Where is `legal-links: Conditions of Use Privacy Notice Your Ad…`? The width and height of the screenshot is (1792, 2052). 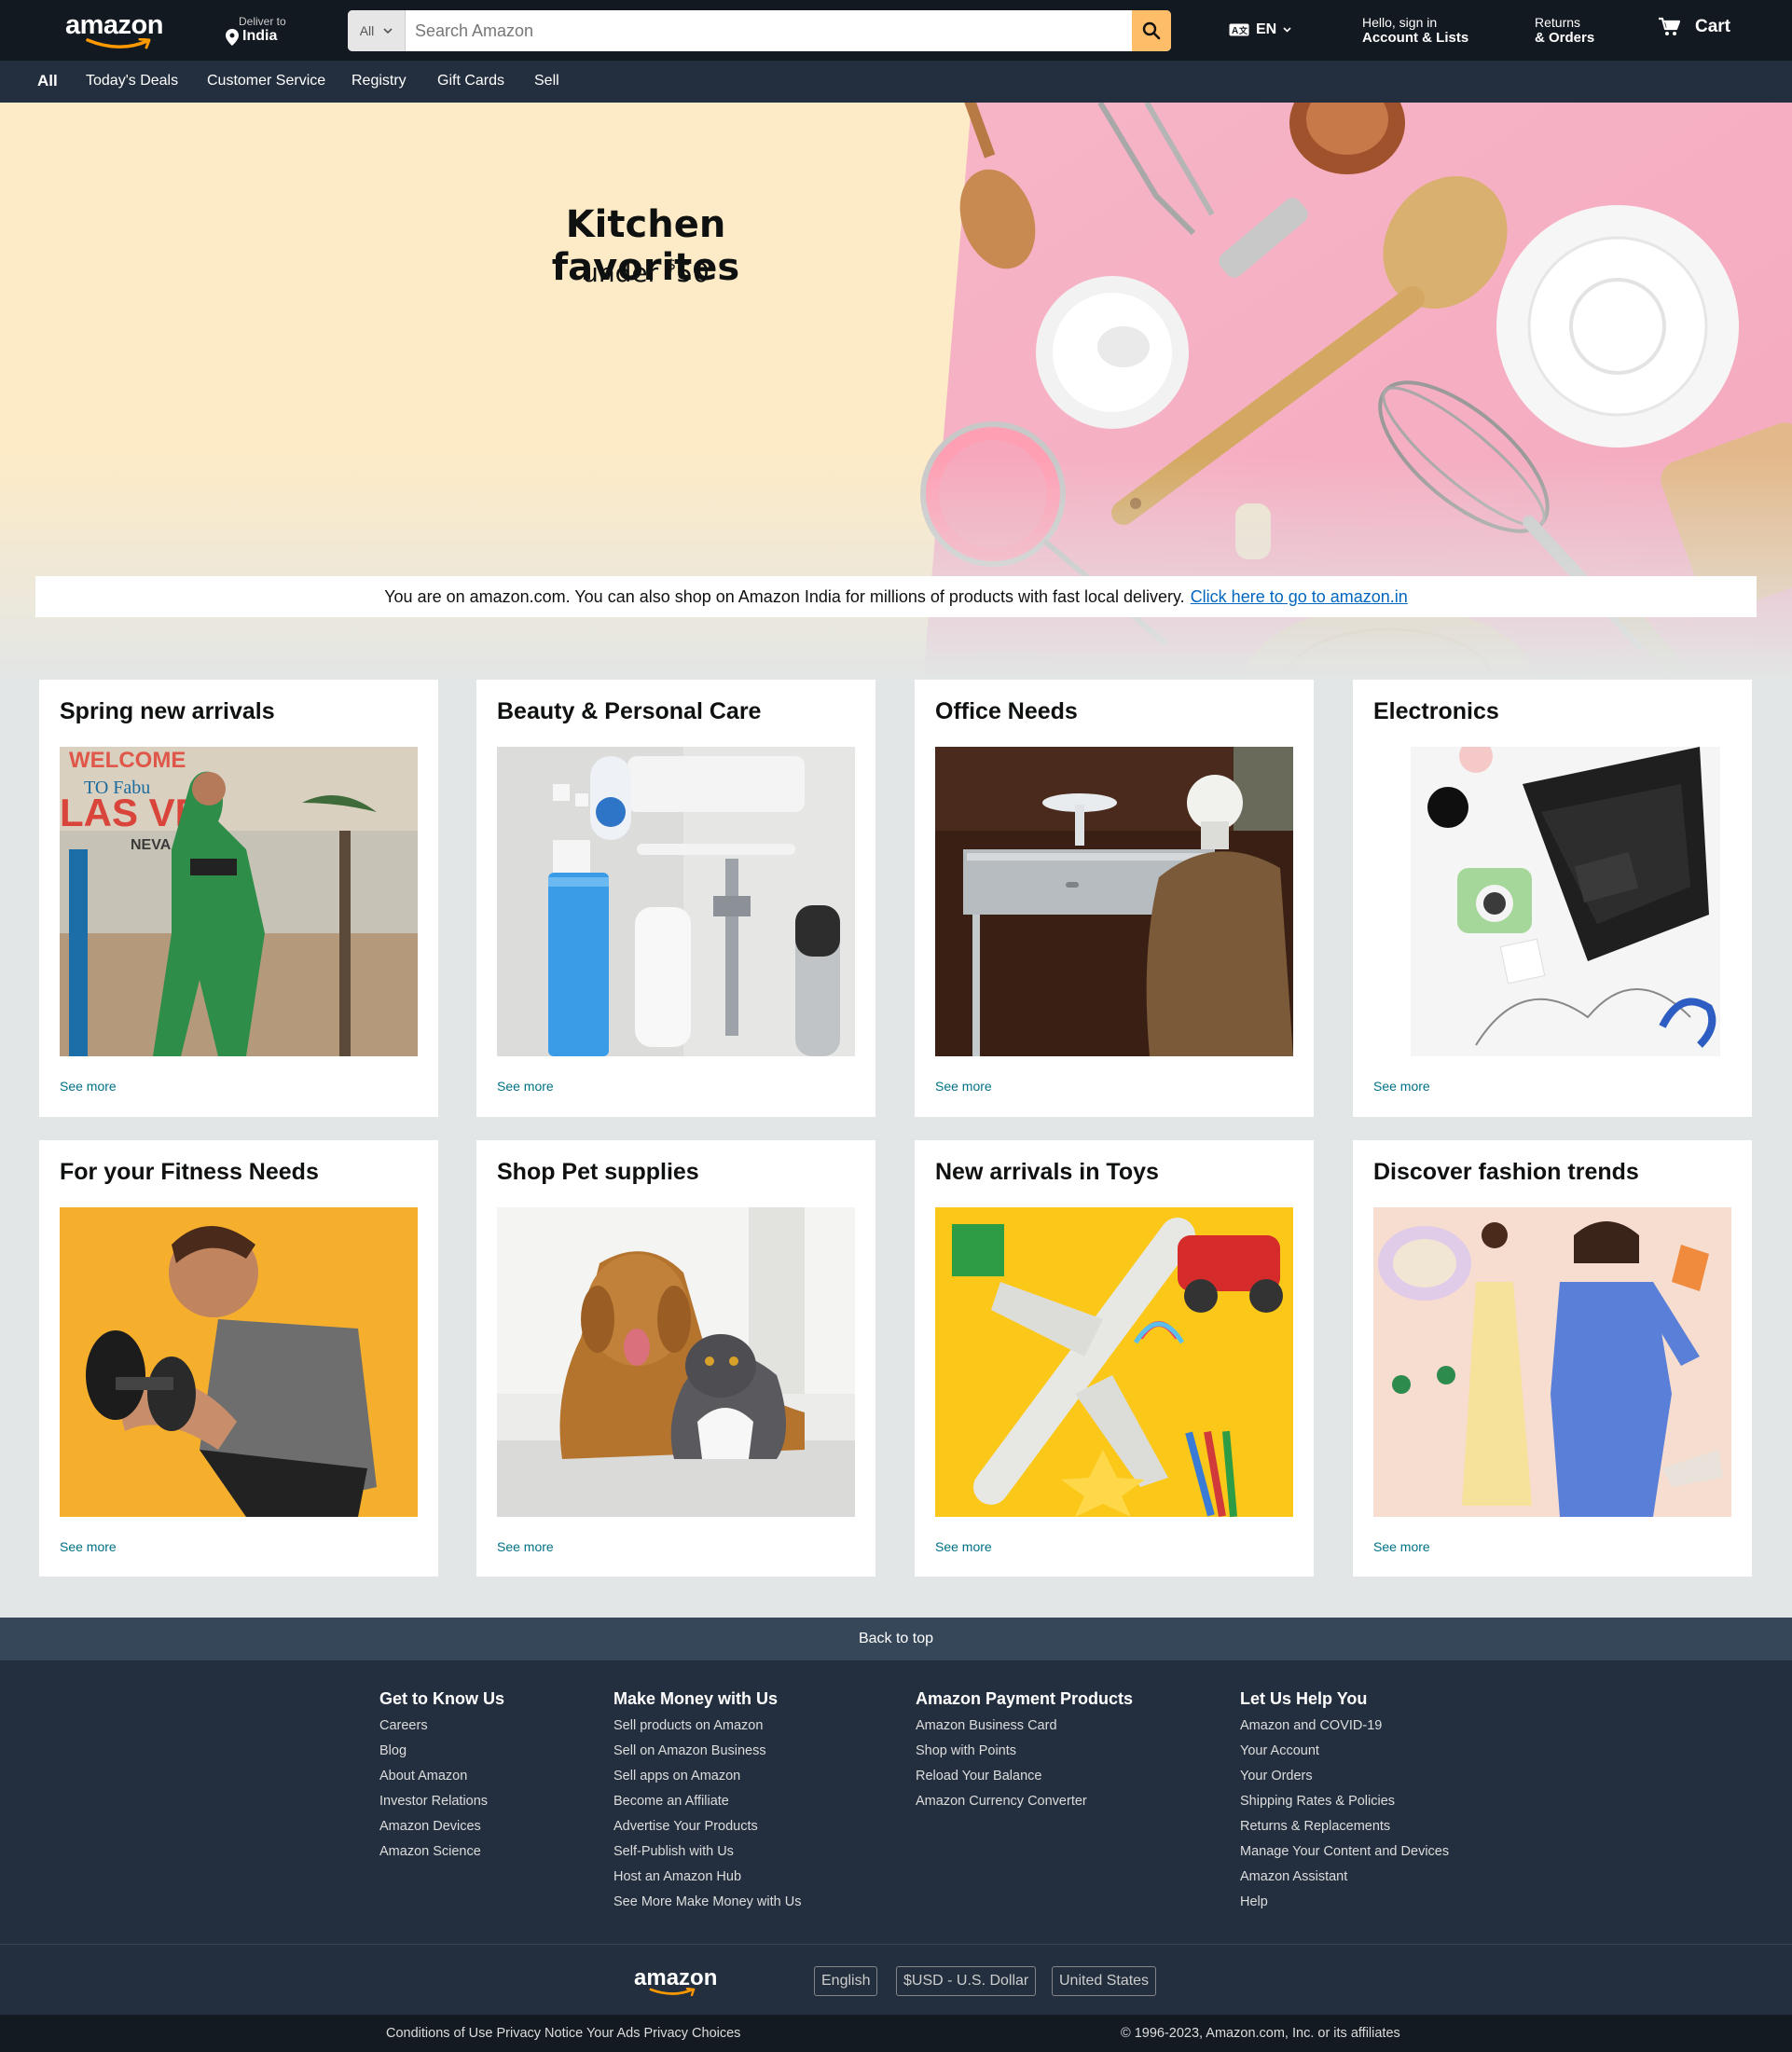
legal-links: Conditions of Use Privacy Notice Your Ad… is located at coordinates (563, 2033).